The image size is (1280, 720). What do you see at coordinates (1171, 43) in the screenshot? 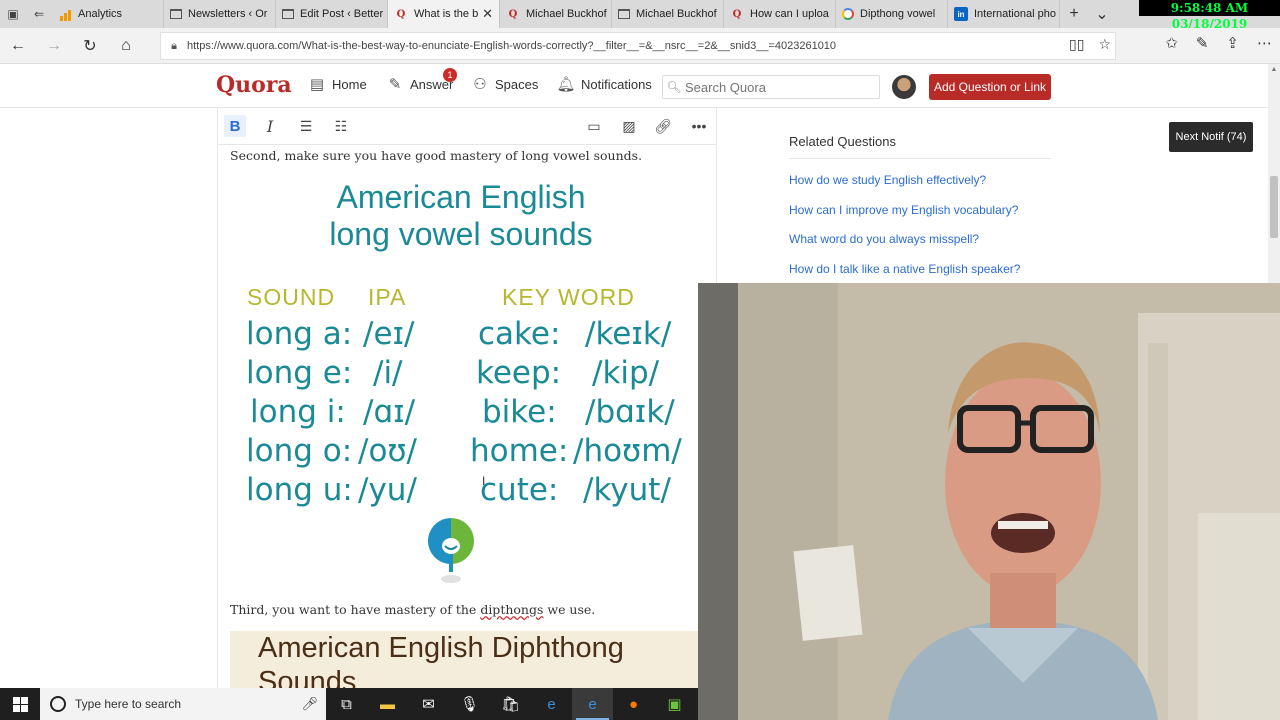
I see `favorites-hub-icon: ✩` at bounding box center [1171, 43].